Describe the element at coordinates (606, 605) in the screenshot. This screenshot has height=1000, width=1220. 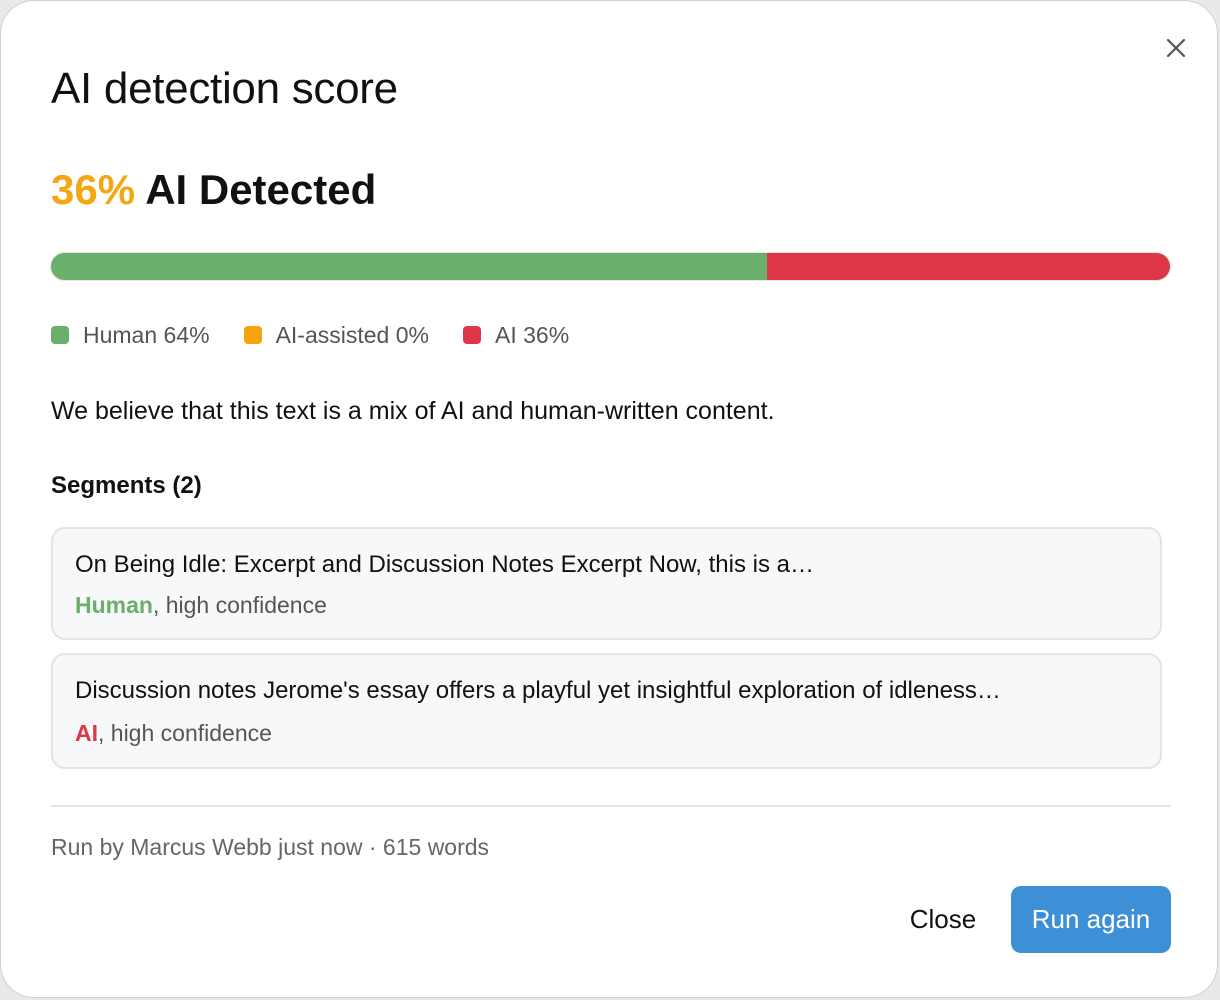
I see `segment-meta: Human, high confidence` at that location.